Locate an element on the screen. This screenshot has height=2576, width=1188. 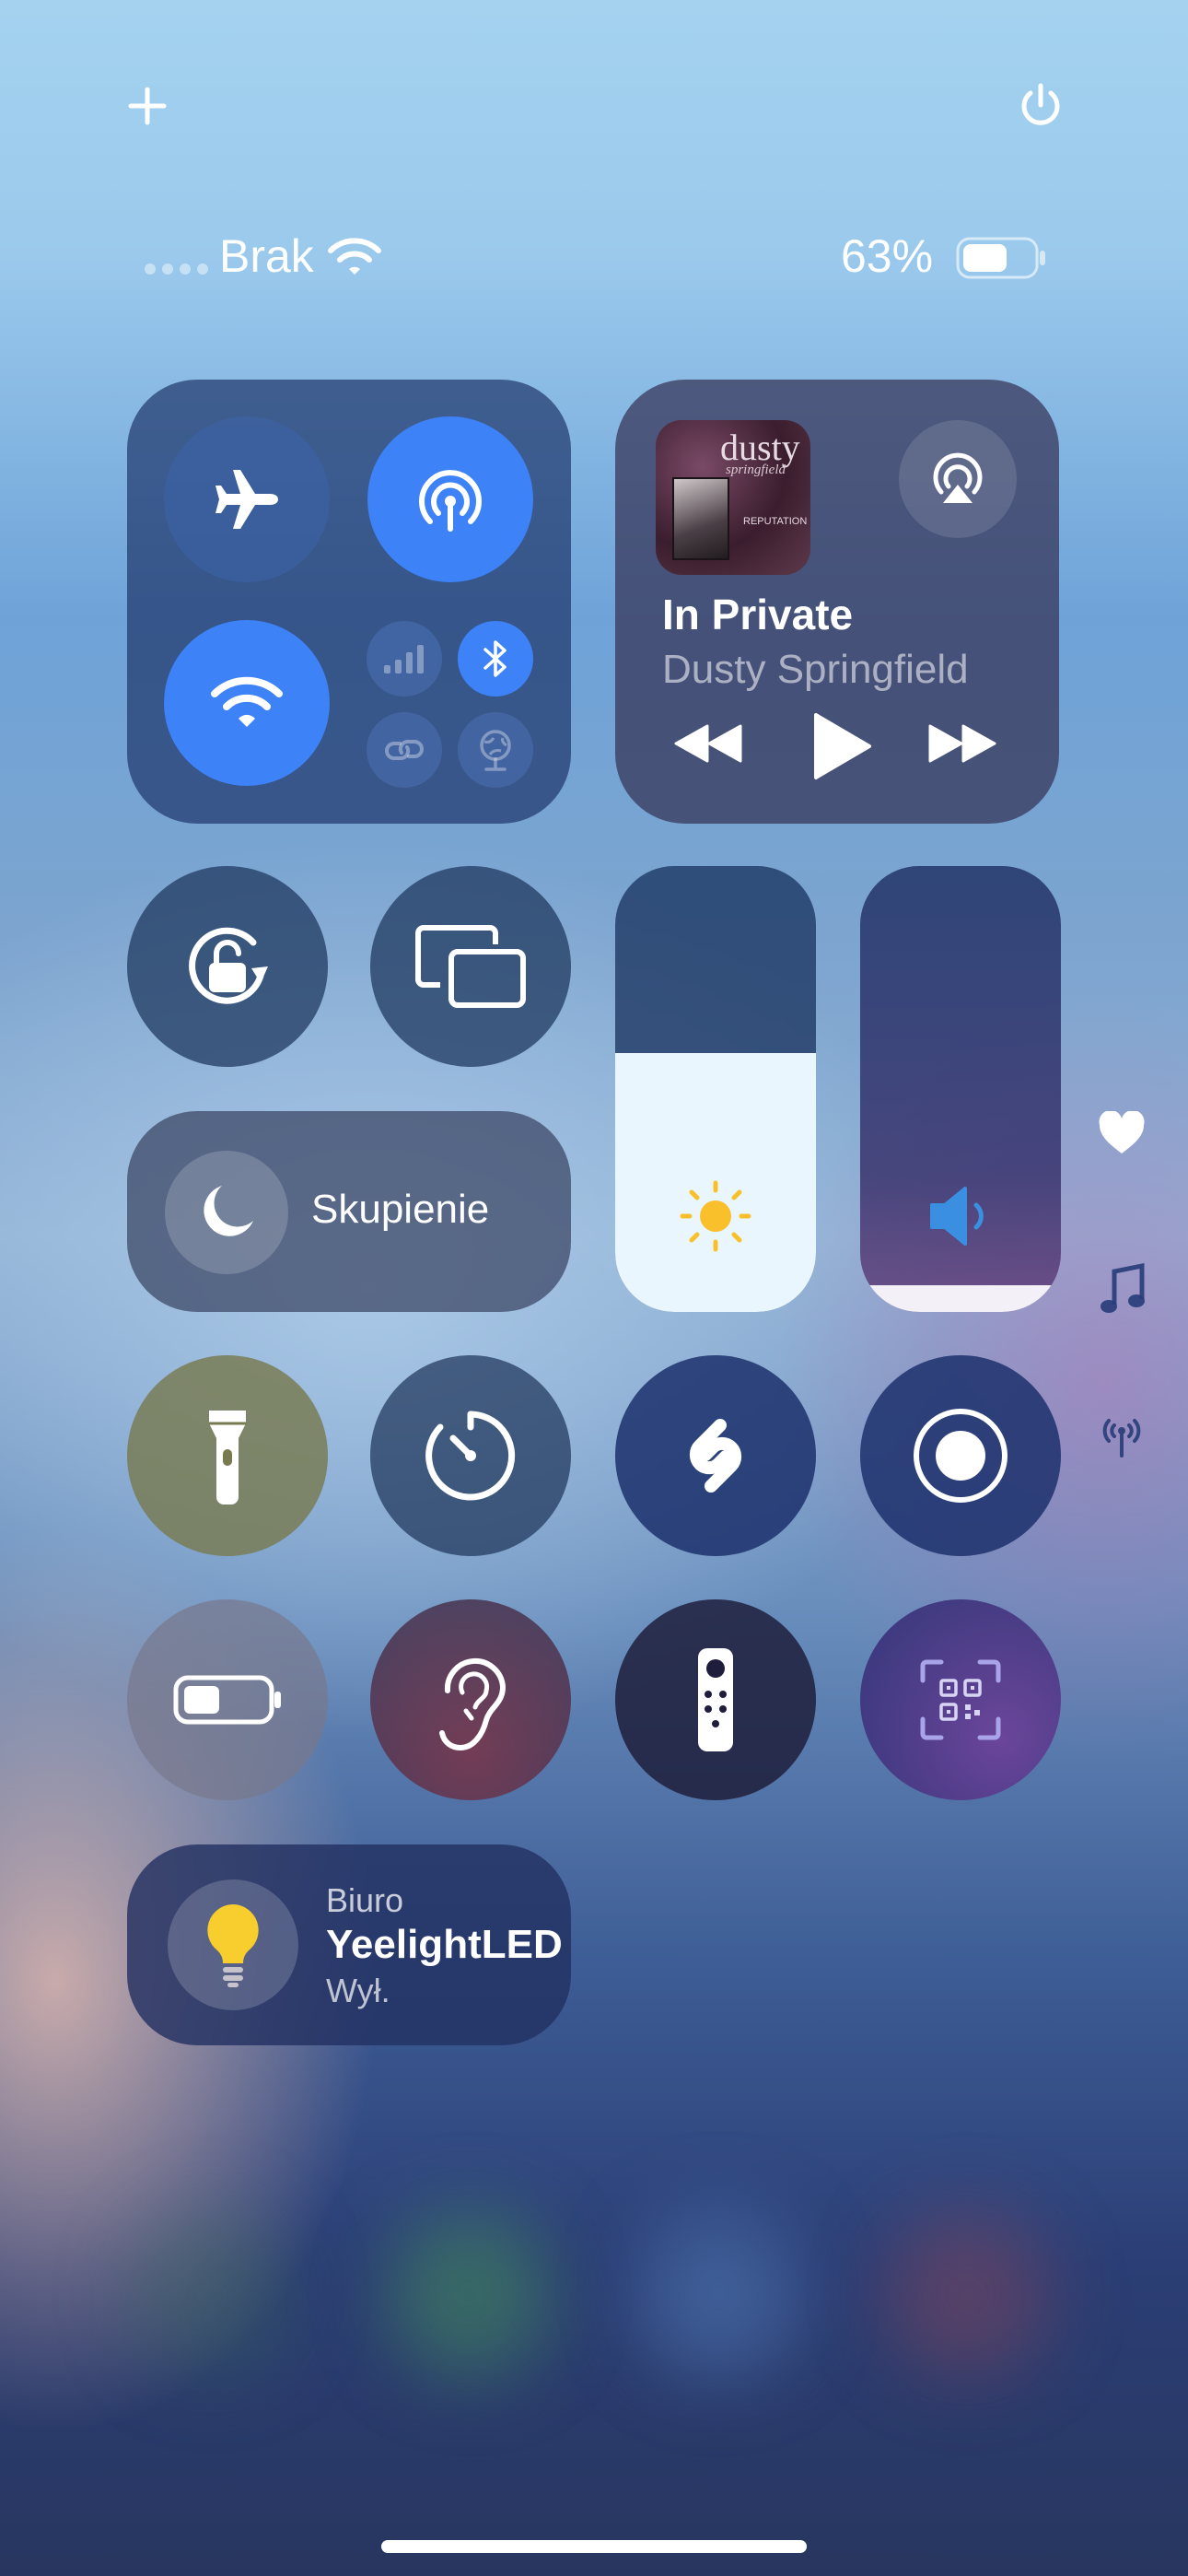
status-bar: Brak 63% is located at coordinates (598, 258).